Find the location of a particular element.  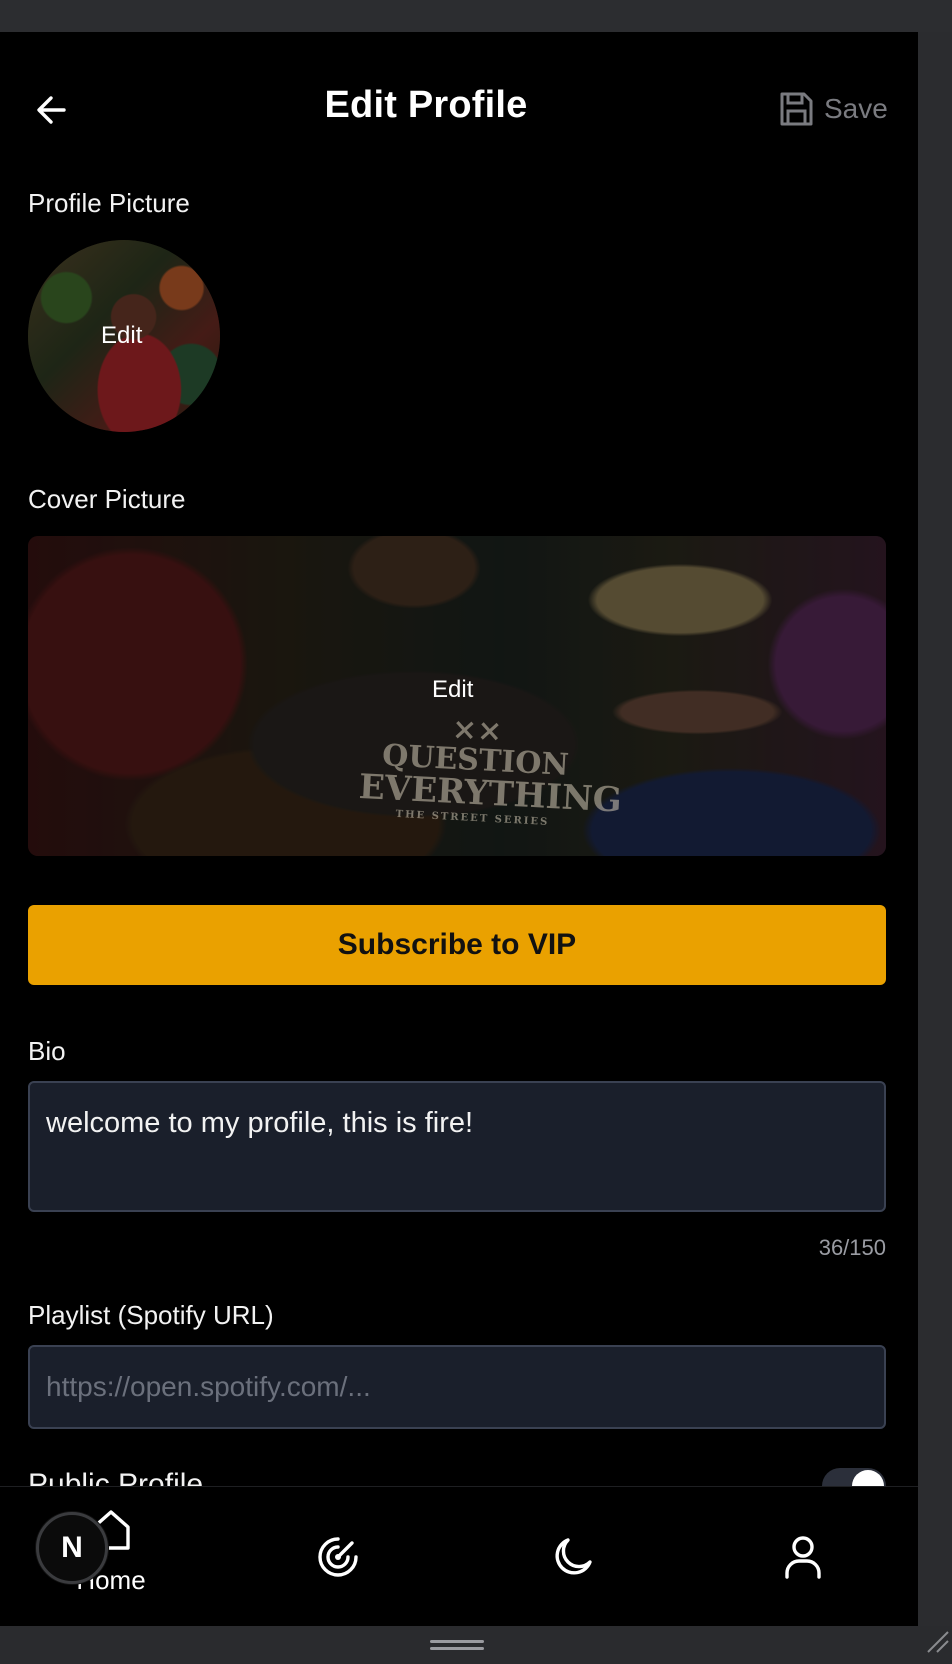

nav-radar is located at coordinates (338, 1556).